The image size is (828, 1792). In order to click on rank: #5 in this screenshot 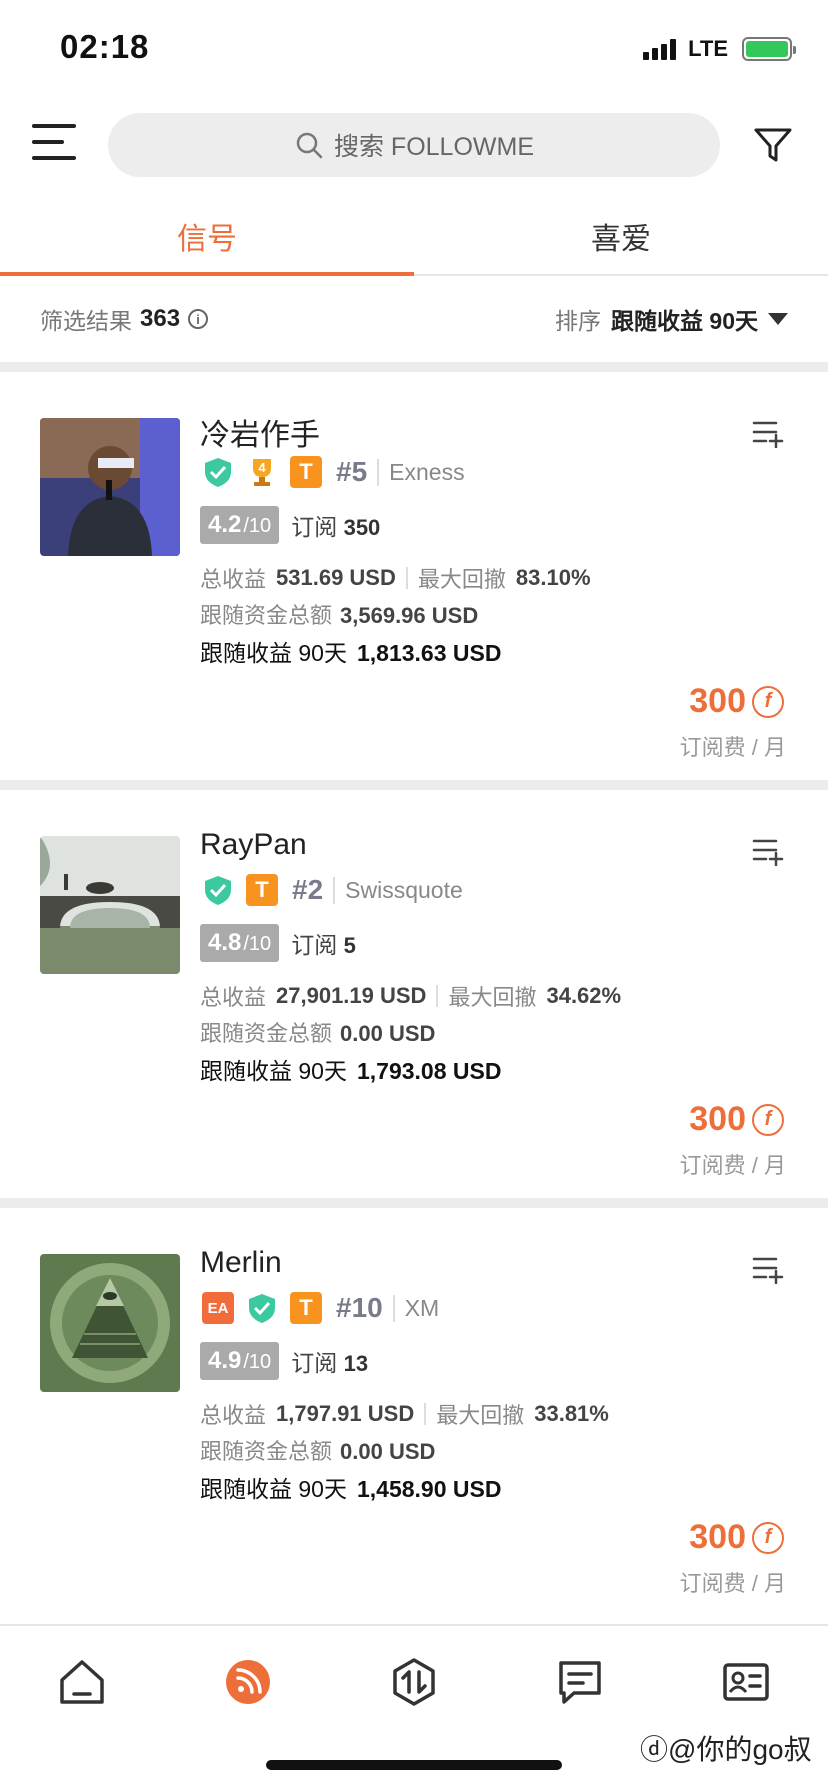, I will do `click(352, 471)`.